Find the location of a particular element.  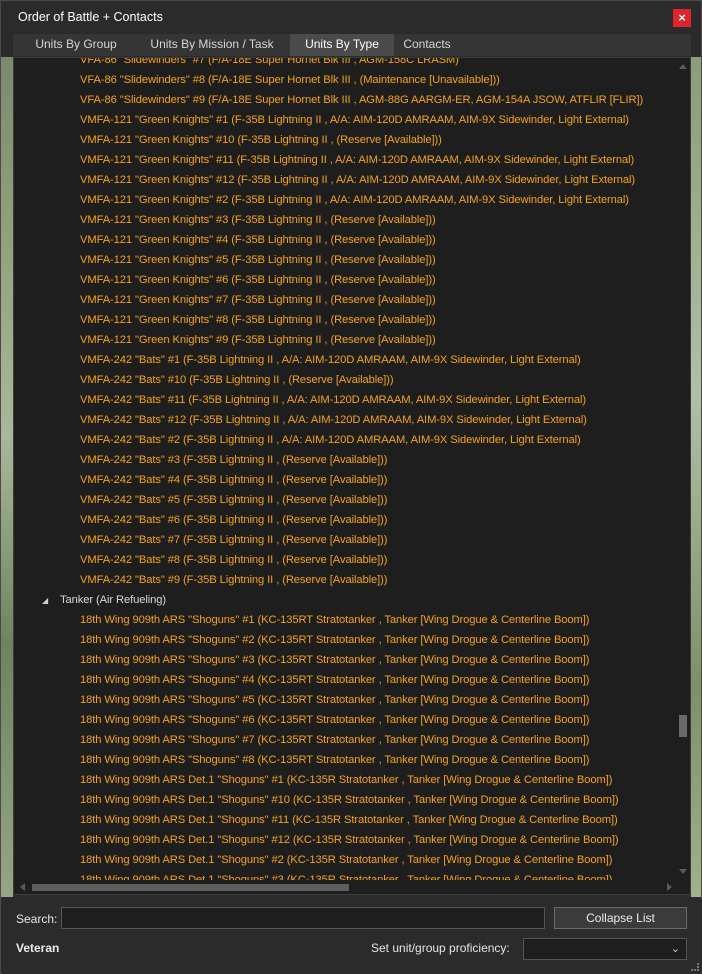

horizontal-scrollbar is located at coordinates (346, 887).